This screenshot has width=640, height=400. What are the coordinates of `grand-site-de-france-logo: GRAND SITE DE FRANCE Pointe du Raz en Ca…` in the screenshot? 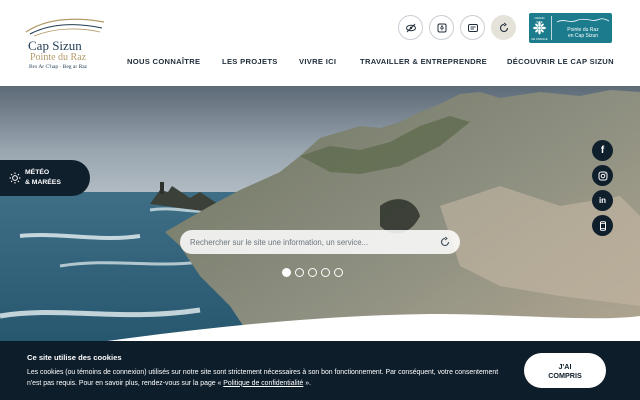 It's located at (570, 28).